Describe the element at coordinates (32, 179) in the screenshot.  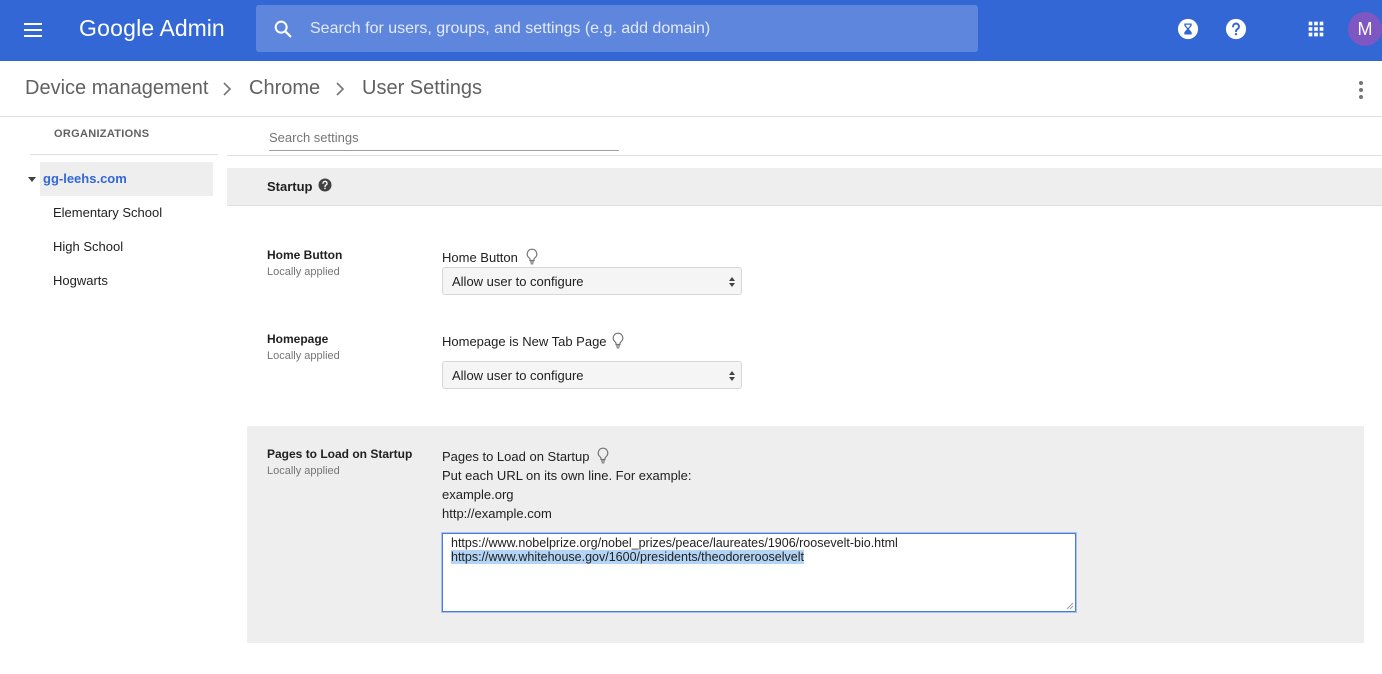
I see `expand-arrow-icon` at that location.